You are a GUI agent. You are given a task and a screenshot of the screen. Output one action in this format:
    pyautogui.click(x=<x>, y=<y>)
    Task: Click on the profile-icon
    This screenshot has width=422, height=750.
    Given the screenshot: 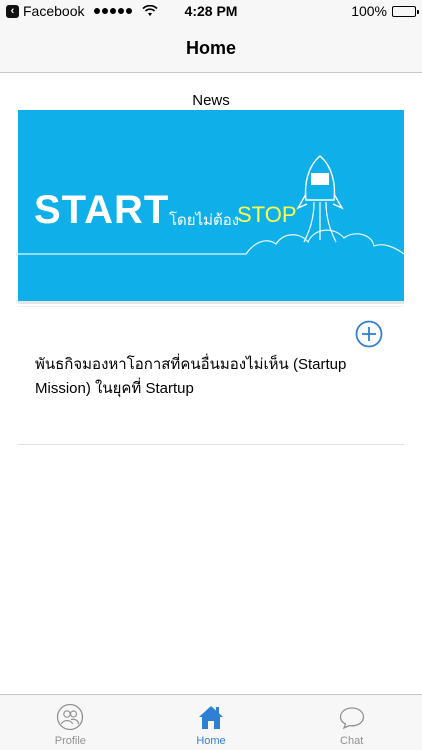 What is the action you would take?
    pyautogui.click(x=70, y=717)
    